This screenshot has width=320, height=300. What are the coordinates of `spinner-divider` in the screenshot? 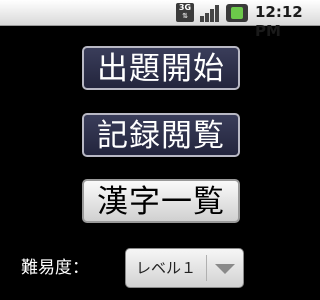 It's located at (206, 268).